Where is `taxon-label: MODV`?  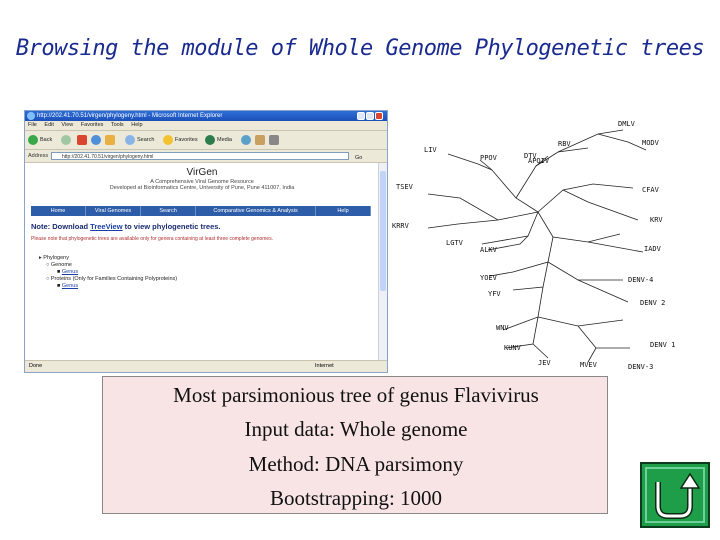 taxon-label: MODV is located at coordinates (651, 143).